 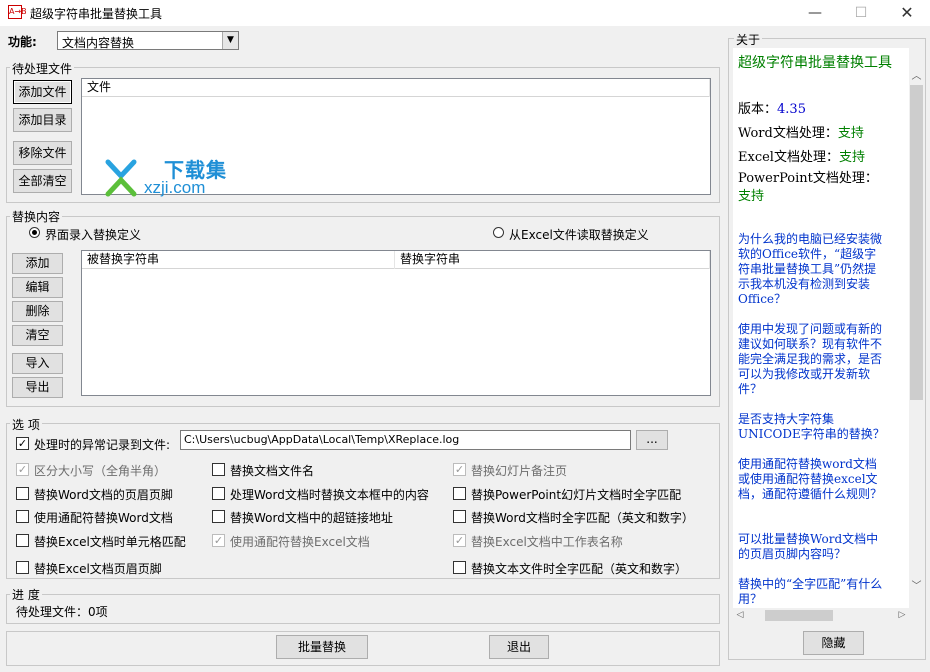 What do you see at coordinates (96, 14) in the screenshot?
I see `window-title: 超级字符串批量替换工具` at bounding box center [96, 14].